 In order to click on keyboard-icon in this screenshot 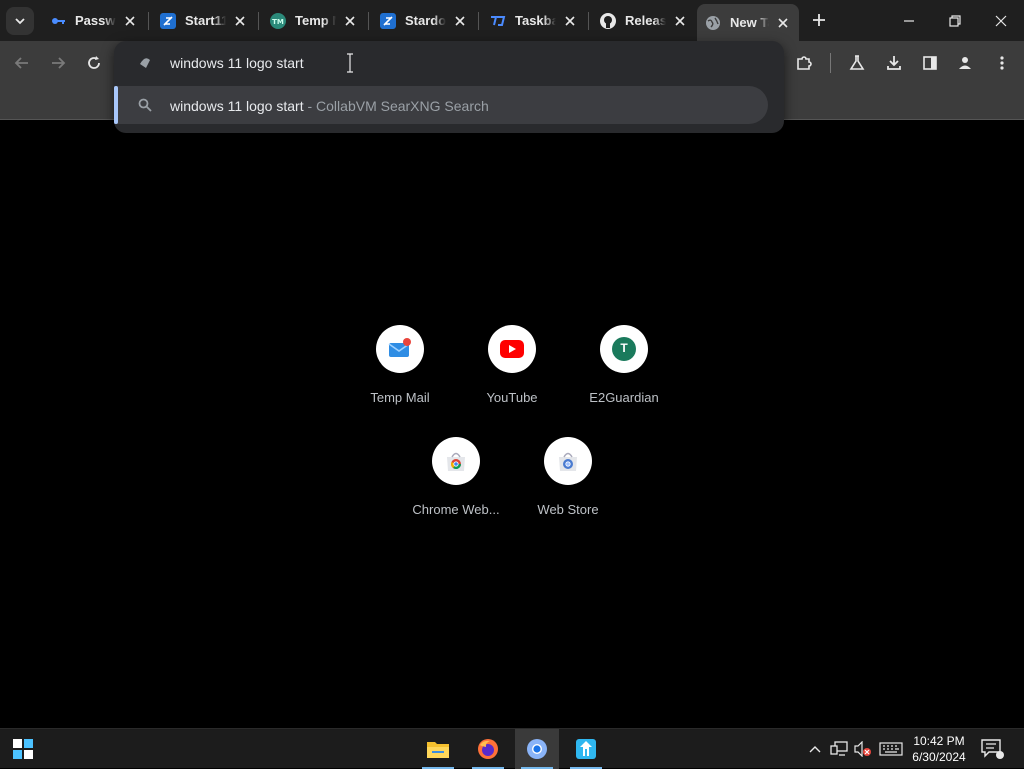, I will do `click(891, 749)`.